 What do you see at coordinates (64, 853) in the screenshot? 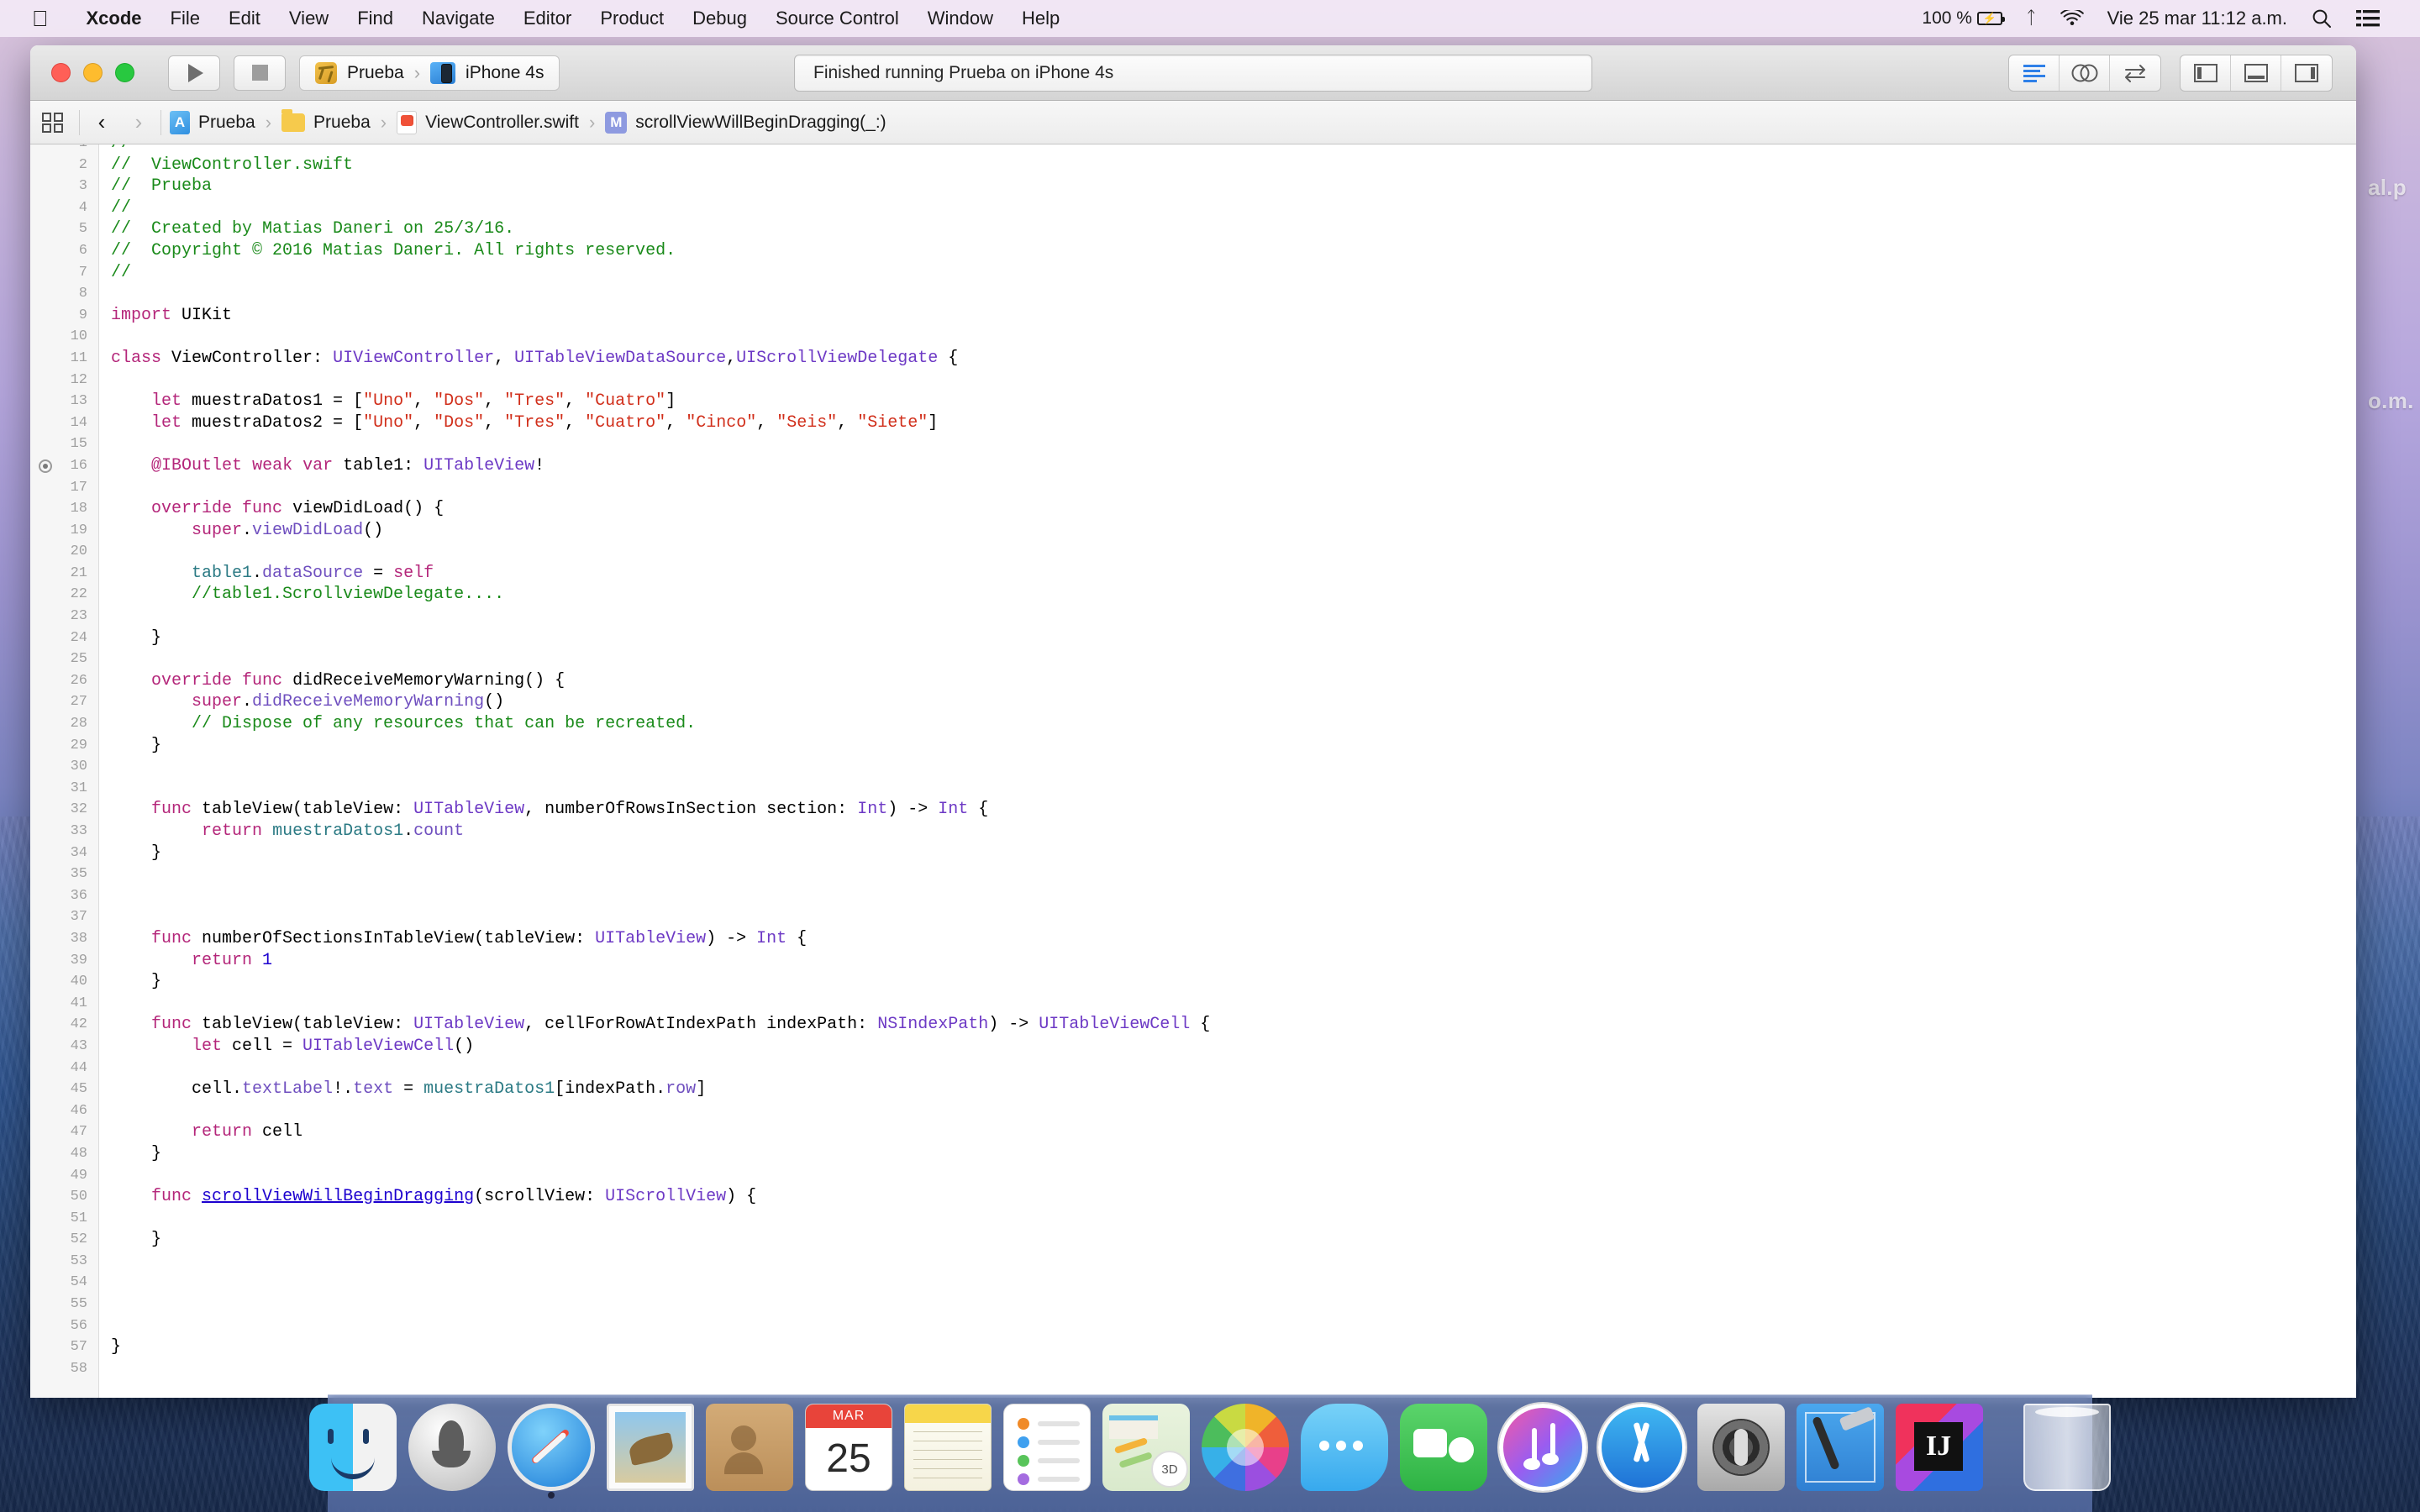
I see `line-number: 34` at bounding box center [64, 853].